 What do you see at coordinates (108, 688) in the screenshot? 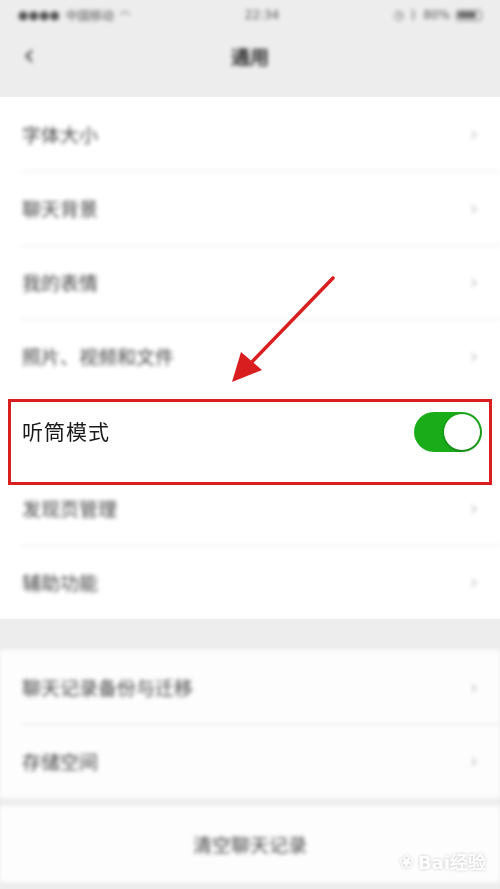
I see `list-item-label: 聊天记录备份与迁移` at bounding box center [108, 688].